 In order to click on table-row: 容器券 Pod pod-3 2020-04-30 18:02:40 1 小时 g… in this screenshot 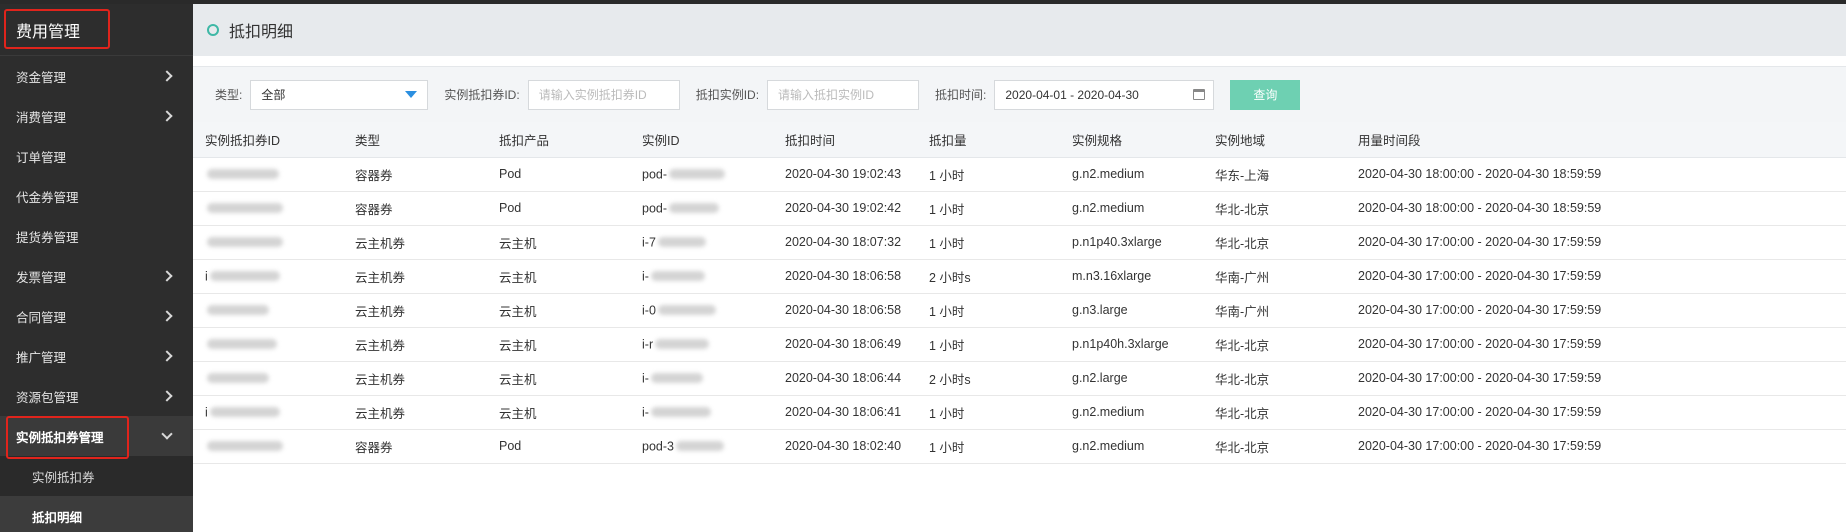, I will do `click(1019, 446)`.